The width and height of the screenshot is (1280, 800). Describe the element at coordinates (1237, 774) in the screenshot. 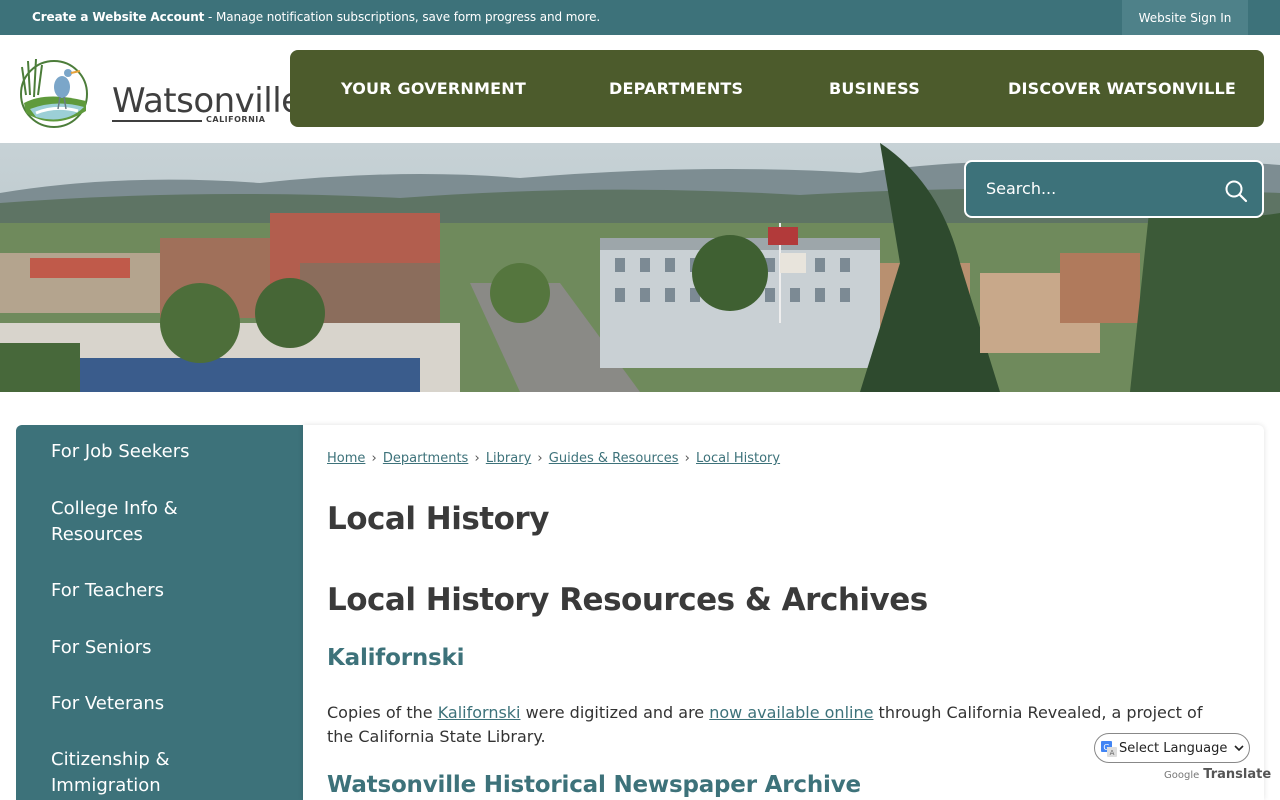

I see `translate-text: Translate` at that location.